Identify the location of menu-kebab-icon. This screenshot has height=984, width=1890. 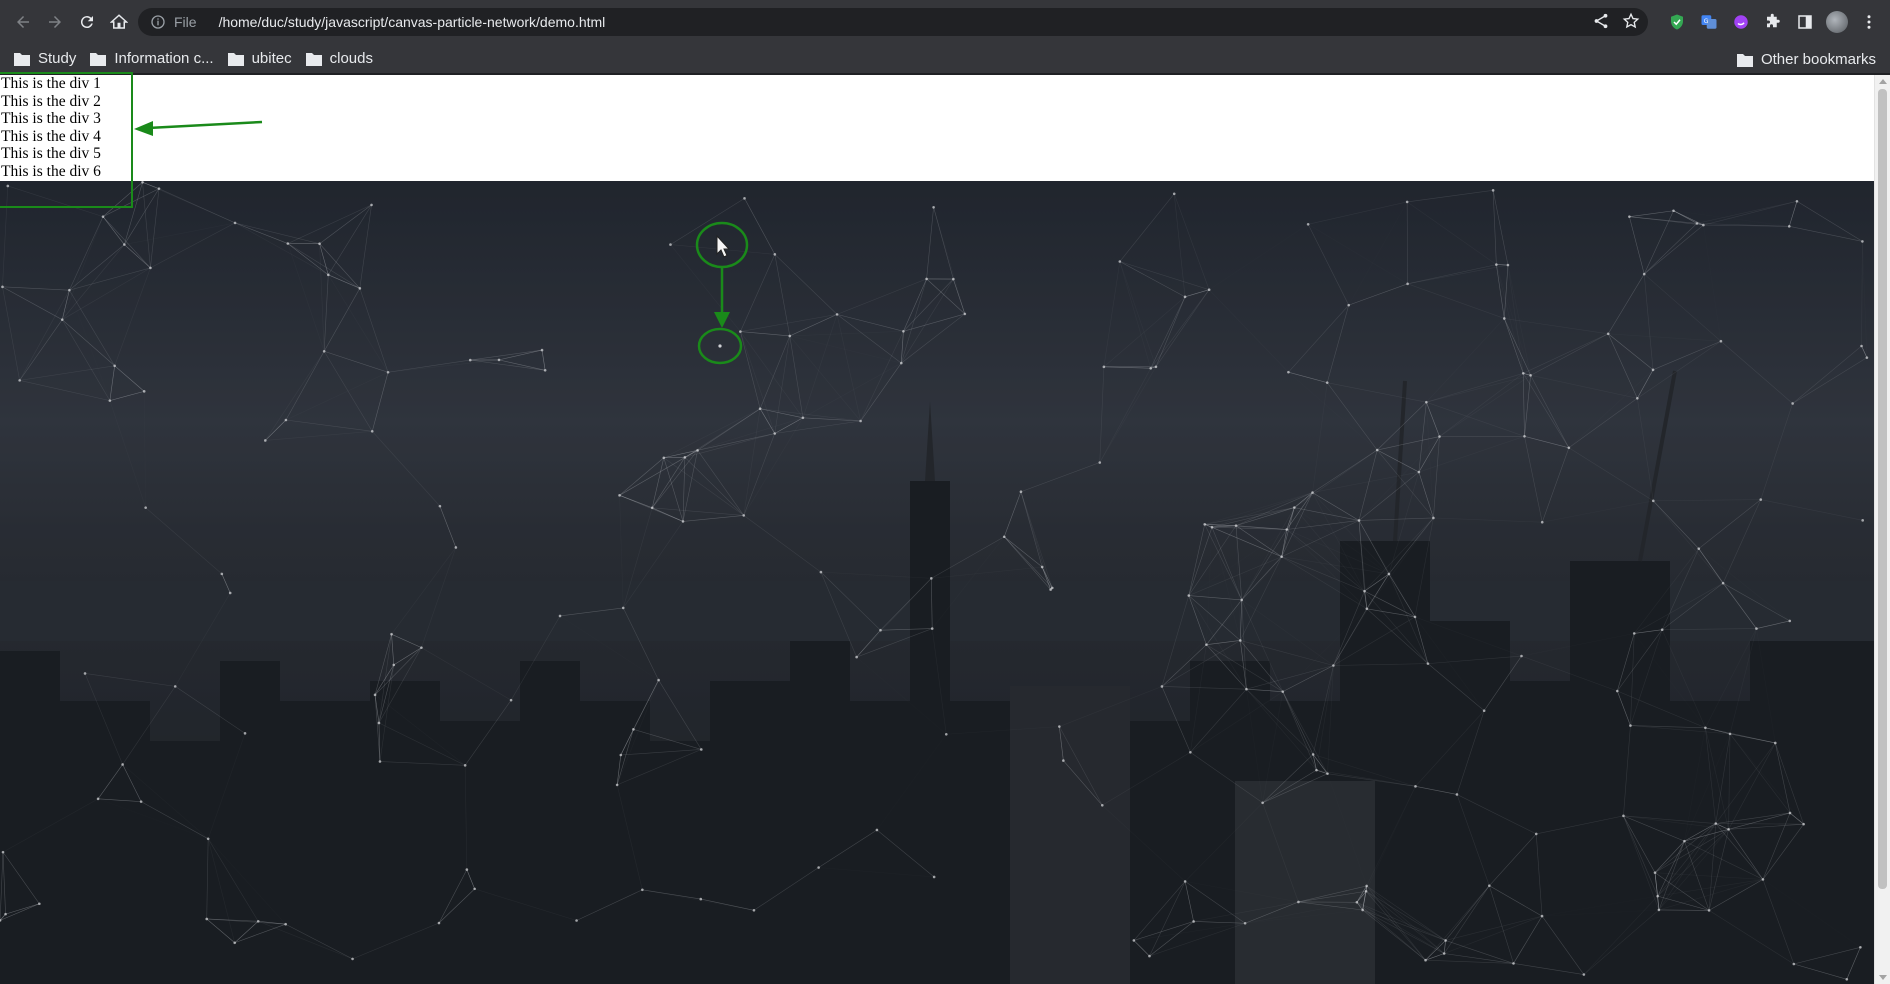
(1869, 22).